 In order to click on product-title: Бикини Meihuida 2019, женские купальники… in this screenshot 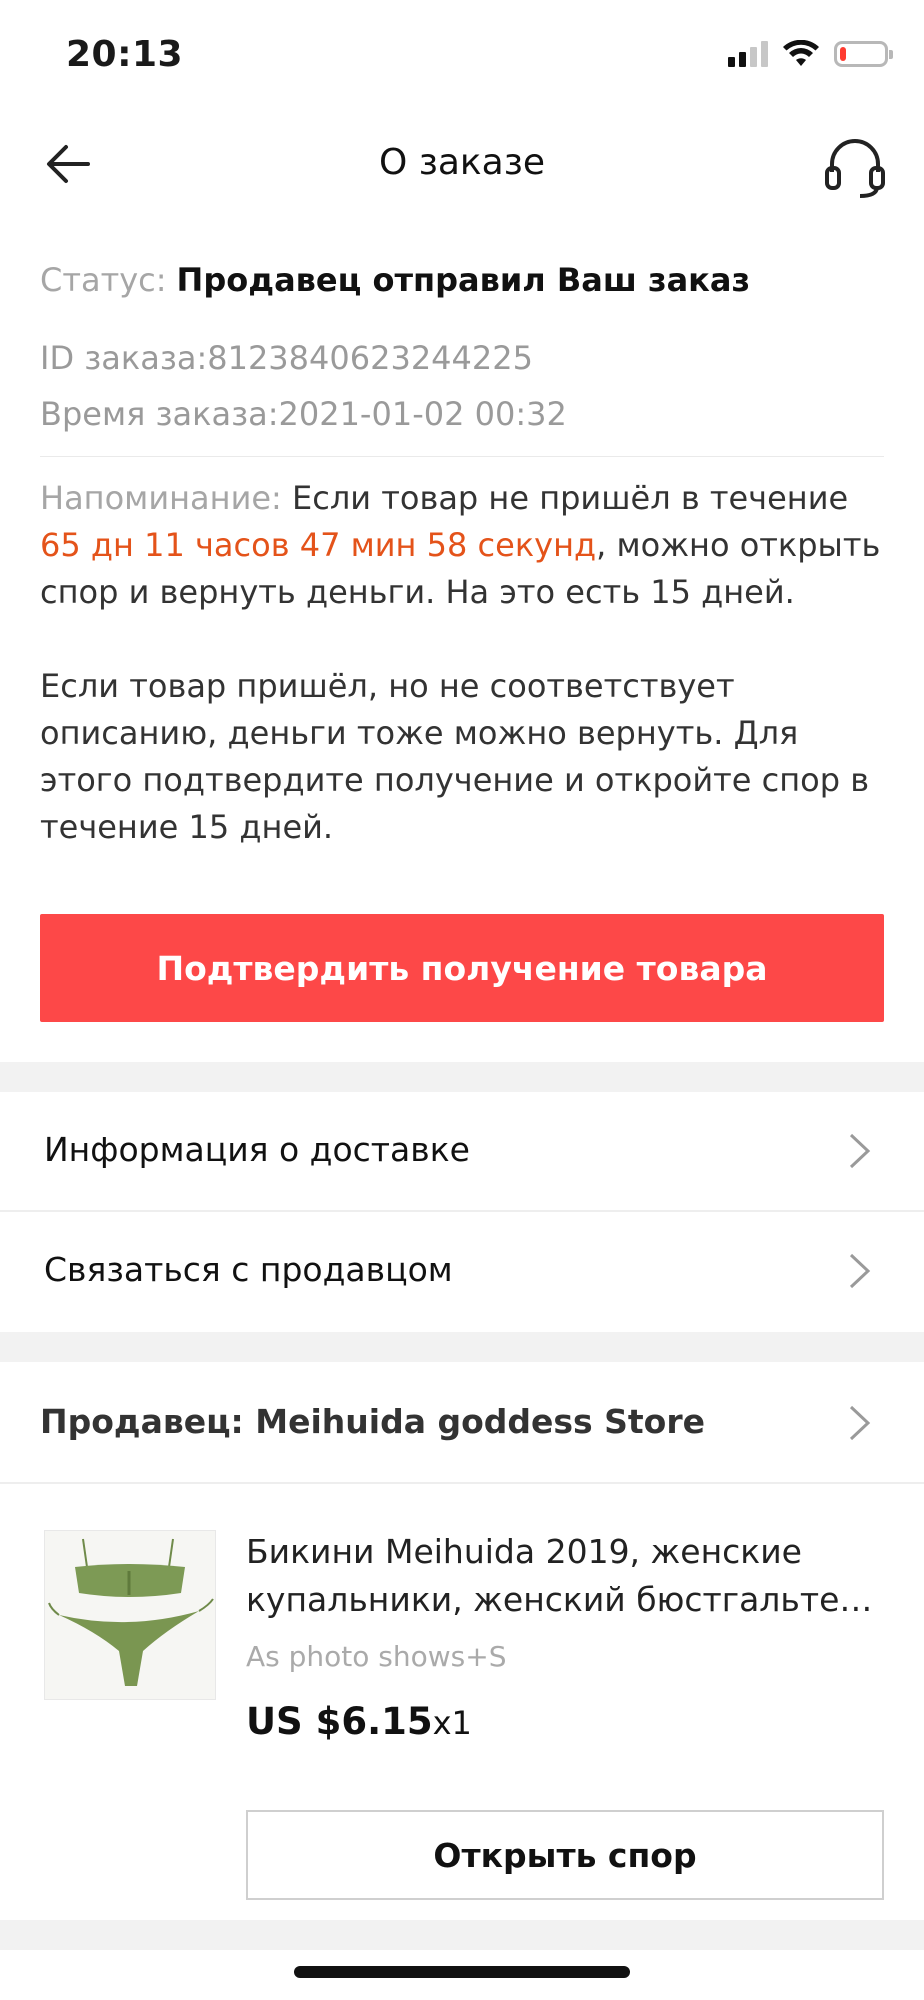, I will do `click(566, 1576)`.